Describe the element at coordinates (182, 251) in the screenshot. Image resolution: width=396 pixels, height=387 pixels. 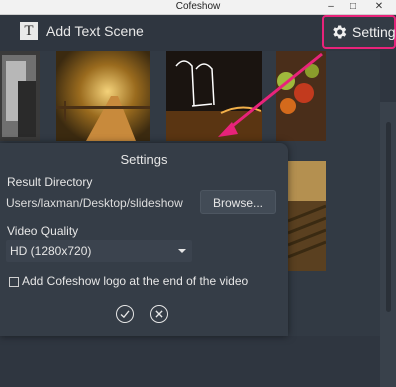
I see `chevron-down-icon` at that location.